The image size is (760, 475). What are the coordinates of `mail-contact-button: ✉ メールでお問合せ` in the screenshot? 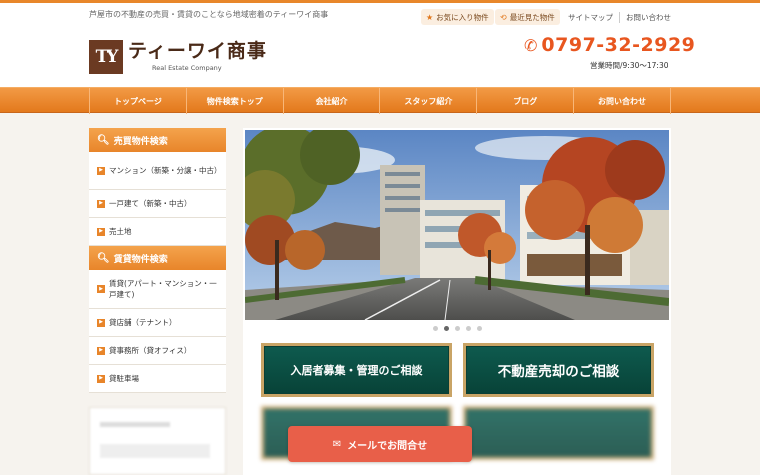 It's located at (380, 444).